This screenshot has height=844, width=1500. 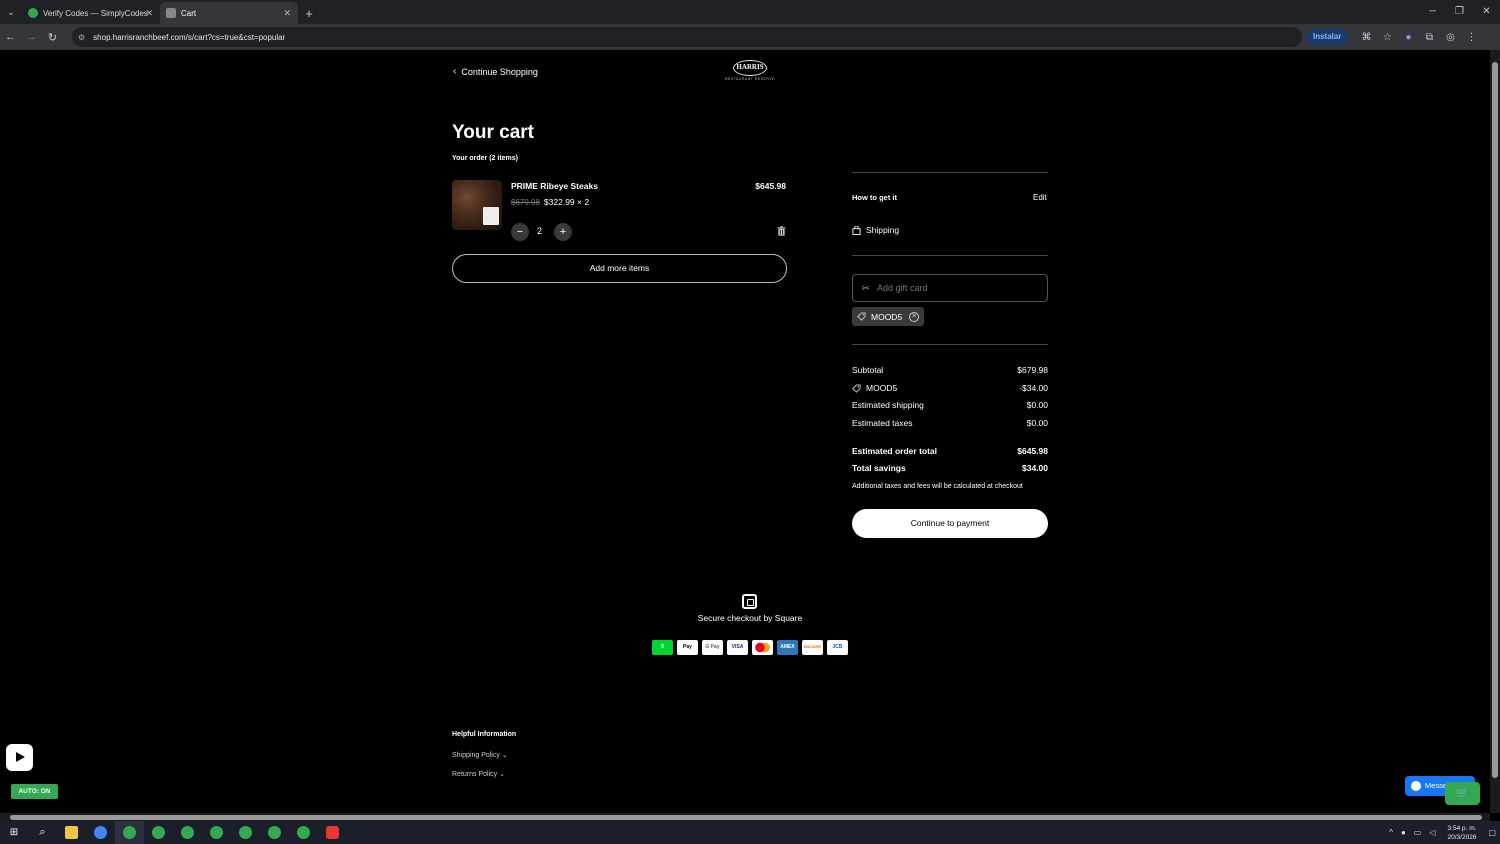 What do you see at coordinates (484, 734) in the screenshot?
I see `helpful-info-title: Helpful Information` at bounding box center [484, 734].